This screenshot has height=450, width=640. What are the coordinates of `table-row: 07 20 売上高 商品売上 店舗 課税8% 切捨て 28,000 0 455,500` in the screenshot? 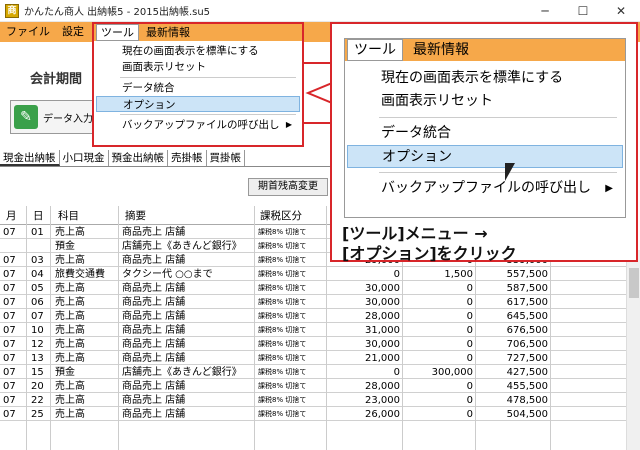 It's located at (313, 386).